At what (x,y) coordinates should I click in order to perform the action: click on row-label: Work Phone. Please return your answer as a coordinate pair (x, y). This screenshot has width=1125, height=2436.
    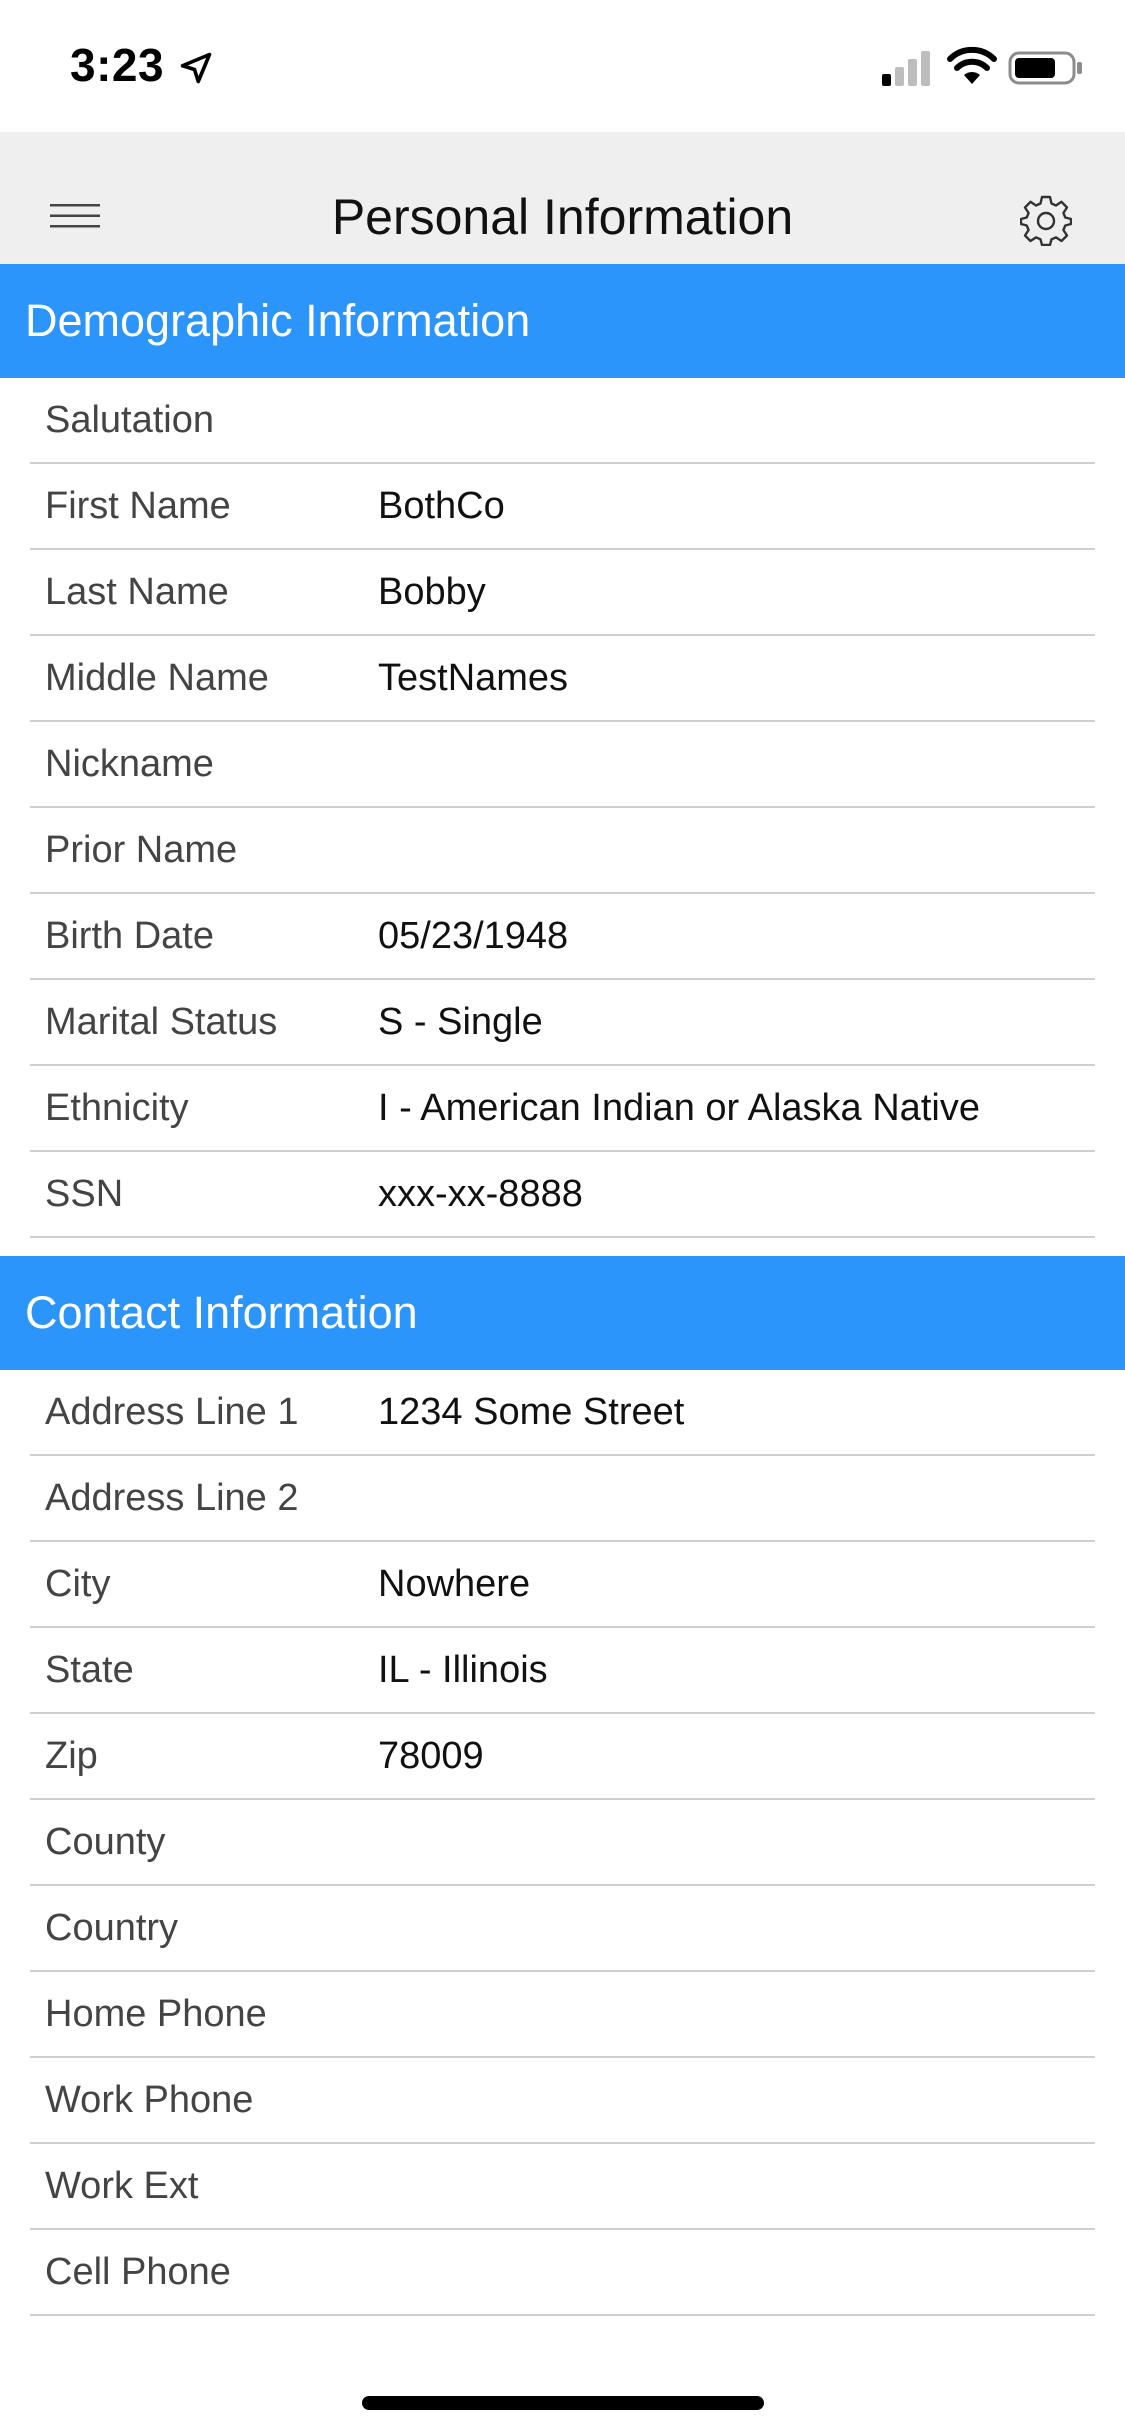
    Looking at the image, I should click on (149, 2100).